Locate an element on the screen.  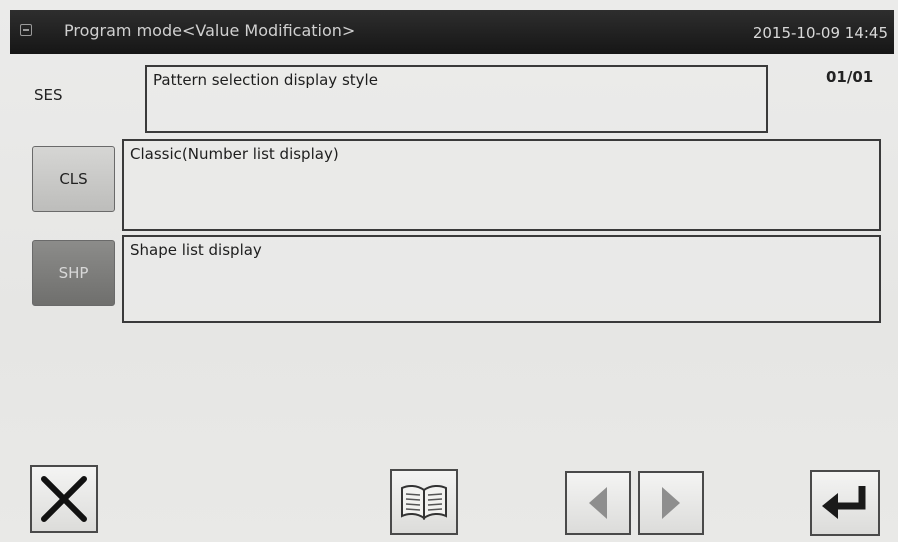
page-counter: 01/01 is located at coordinates (850, 77).